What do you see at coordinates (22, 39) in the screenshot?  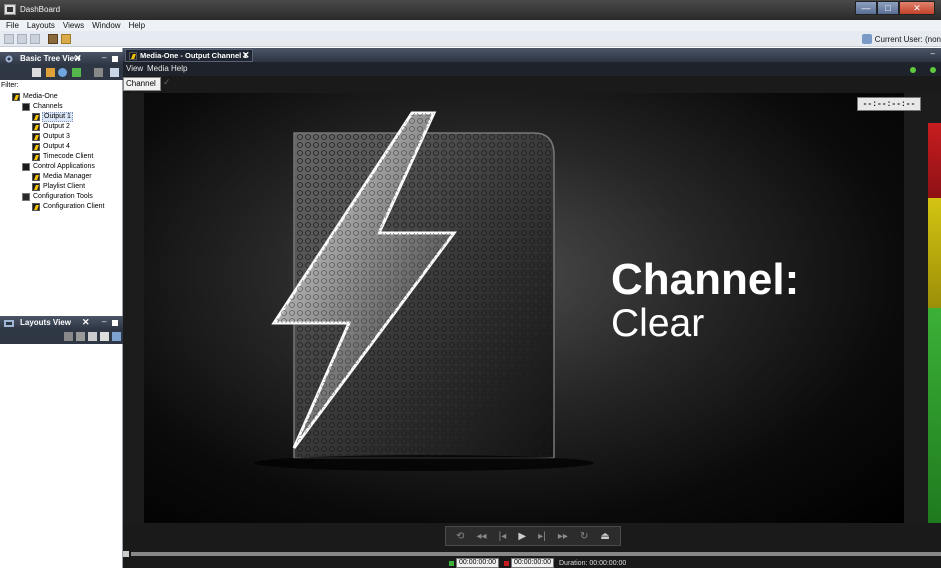 I see `save-as-icon` at bounding box center [22, 39].